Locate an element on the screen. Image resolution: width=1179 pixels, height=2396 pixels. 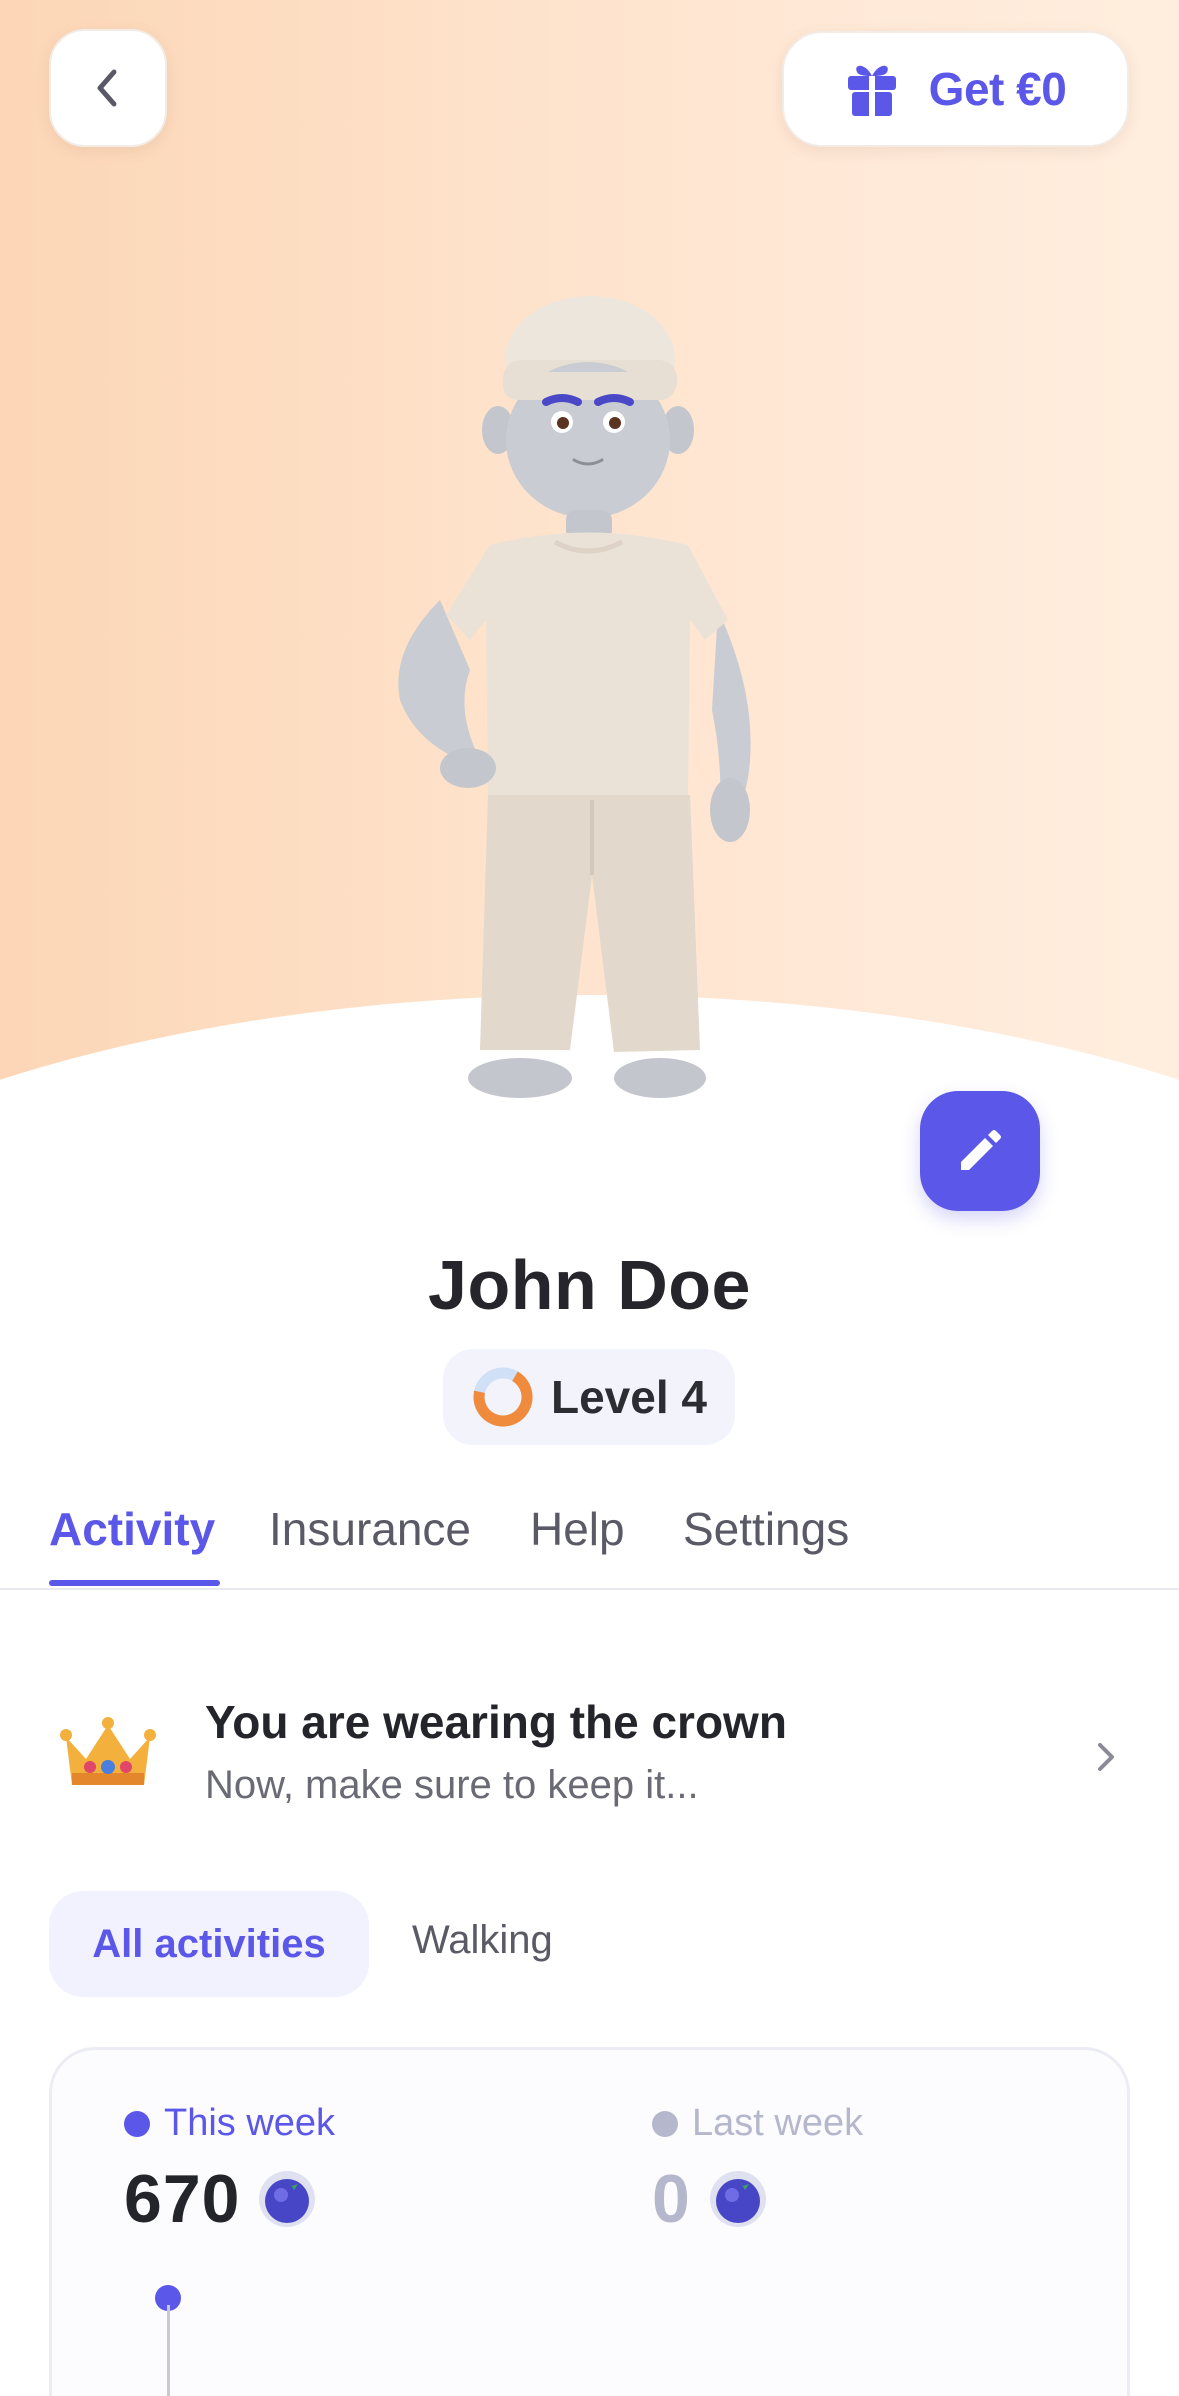
crown-icon is located at coordinates (108, 1751).